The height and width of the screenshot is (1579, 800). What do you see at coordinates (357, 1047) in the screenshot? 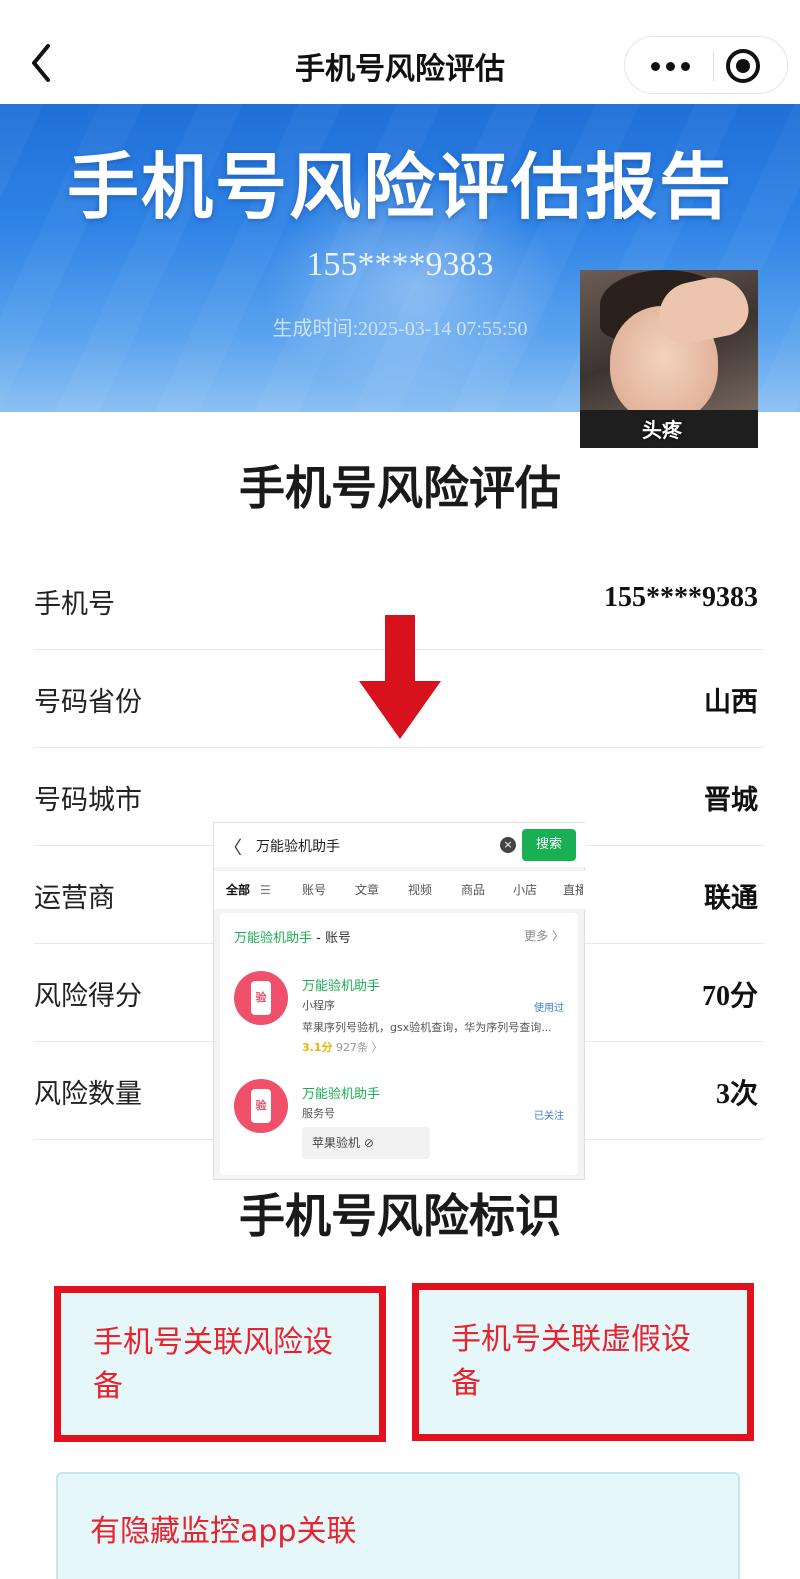
I see `rating-count: 927条 〉` at bounding box center [357, 1047].